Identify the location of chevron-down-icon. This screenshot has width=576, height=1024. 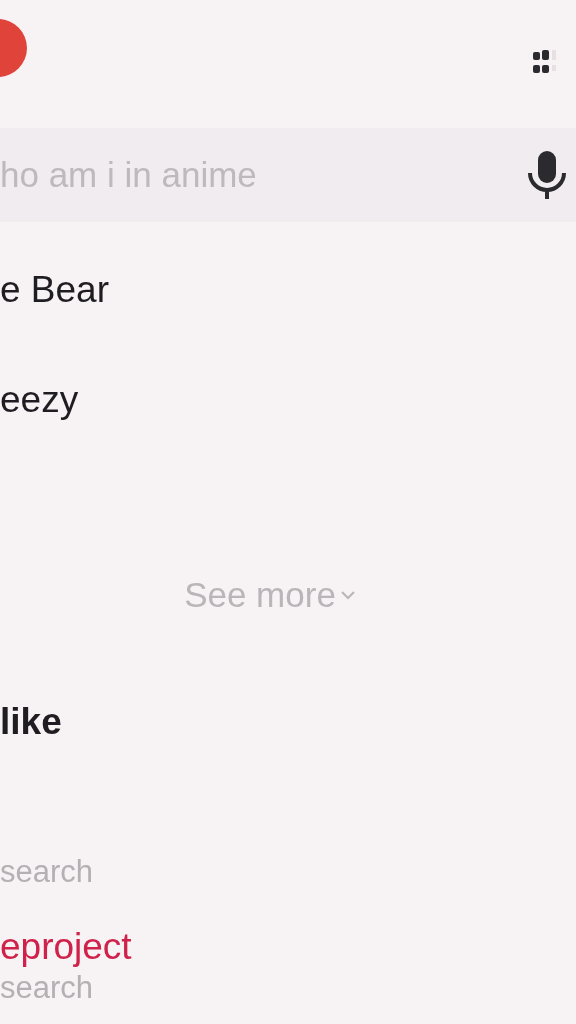
(347, 595).